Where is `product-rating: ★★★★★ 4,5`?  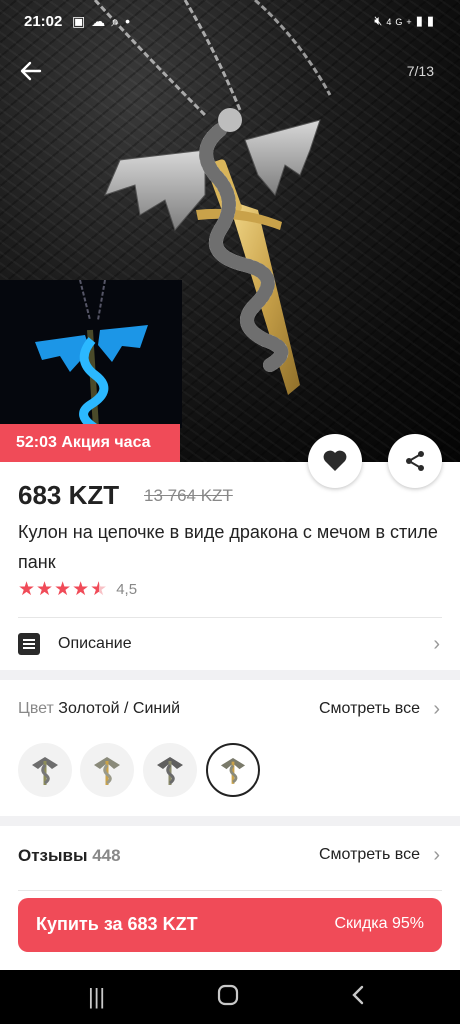 product-rating: ★★★★★ 4,5 is located at coordinates (77, 589).